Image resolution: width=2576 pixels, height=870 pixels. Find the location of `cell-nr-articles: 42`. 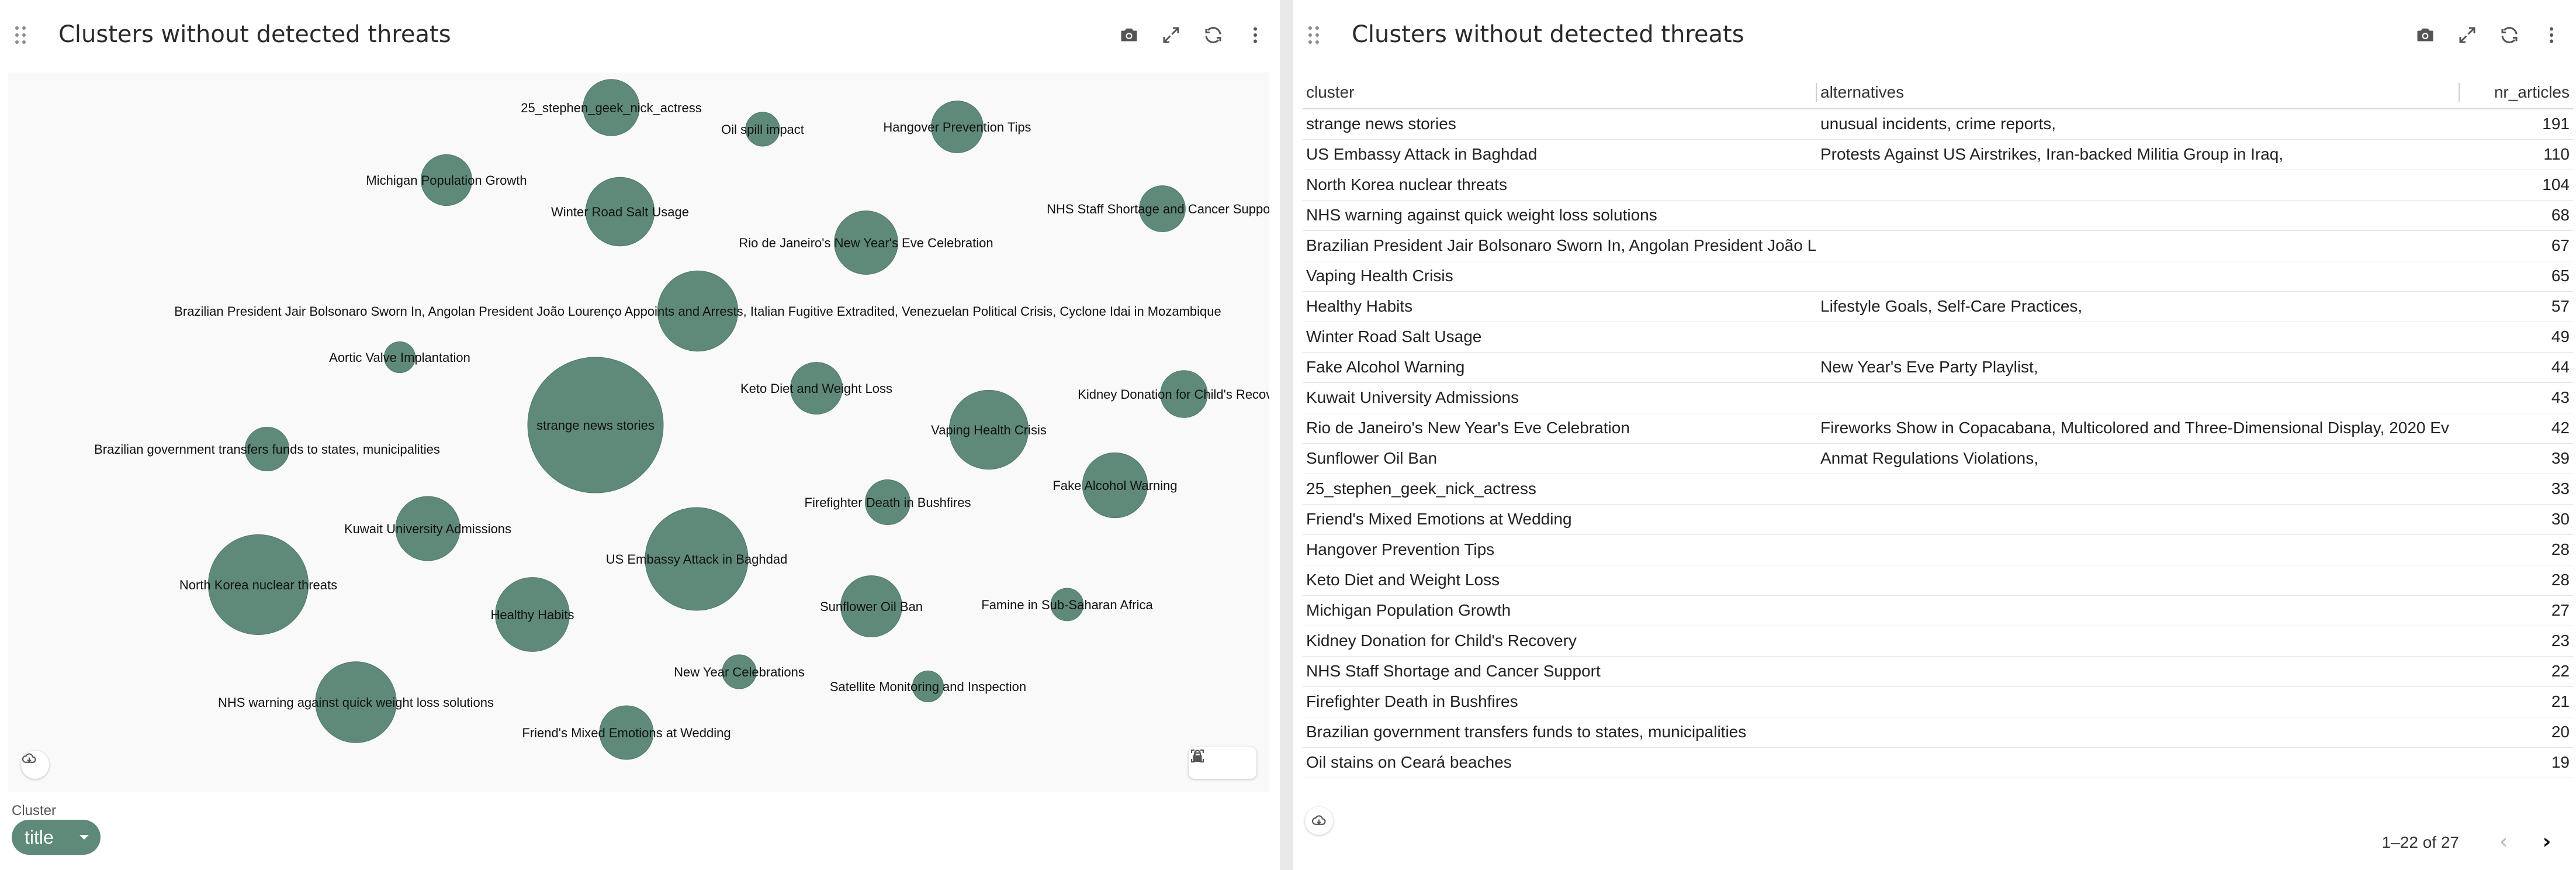

cell-nr-articles: 42 is located at coordinates (2517, 429).